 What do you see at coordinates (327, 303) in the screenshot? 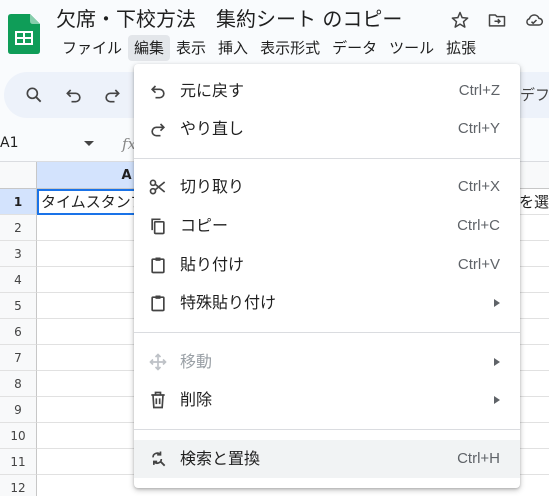
I see `menu-item-paste-special: 特殊貼り付け` at bounding box center [327, 303].